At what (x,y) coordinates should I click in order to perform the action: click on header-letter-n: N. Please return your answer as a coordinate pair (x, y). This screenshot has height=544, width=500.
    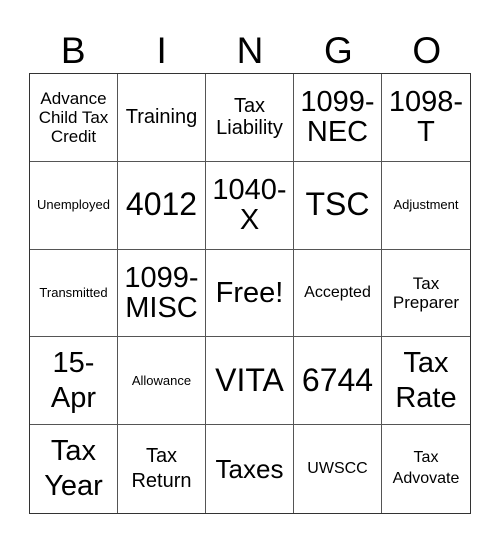
    Looking at the image, I should click on (250, 50).